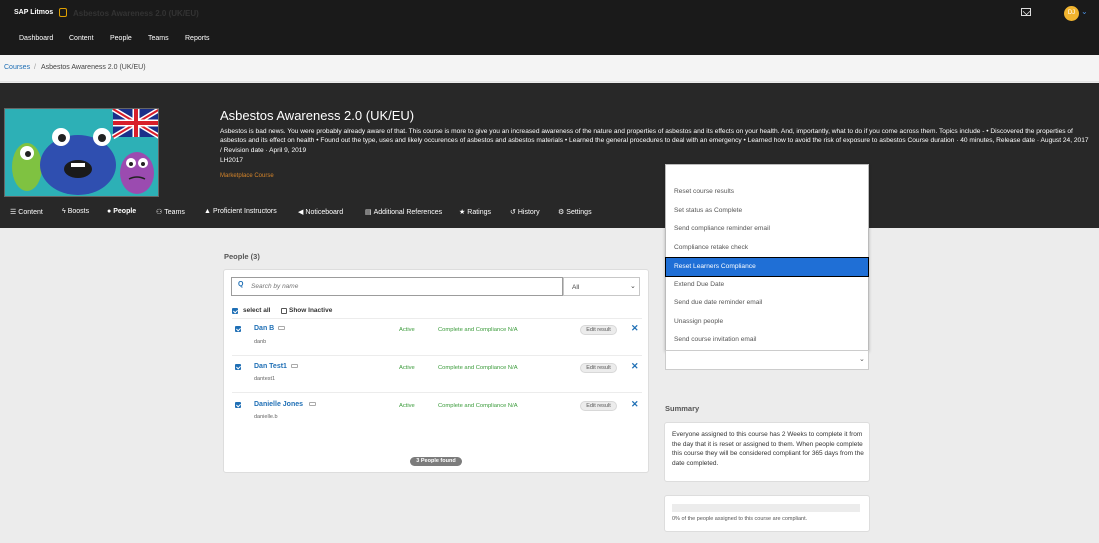 This screenshot has height=543, width=1099. What do you see at coordinates (767, 513) in the screenshot?
I see `compliance-card` at bounding box center [767, 513].